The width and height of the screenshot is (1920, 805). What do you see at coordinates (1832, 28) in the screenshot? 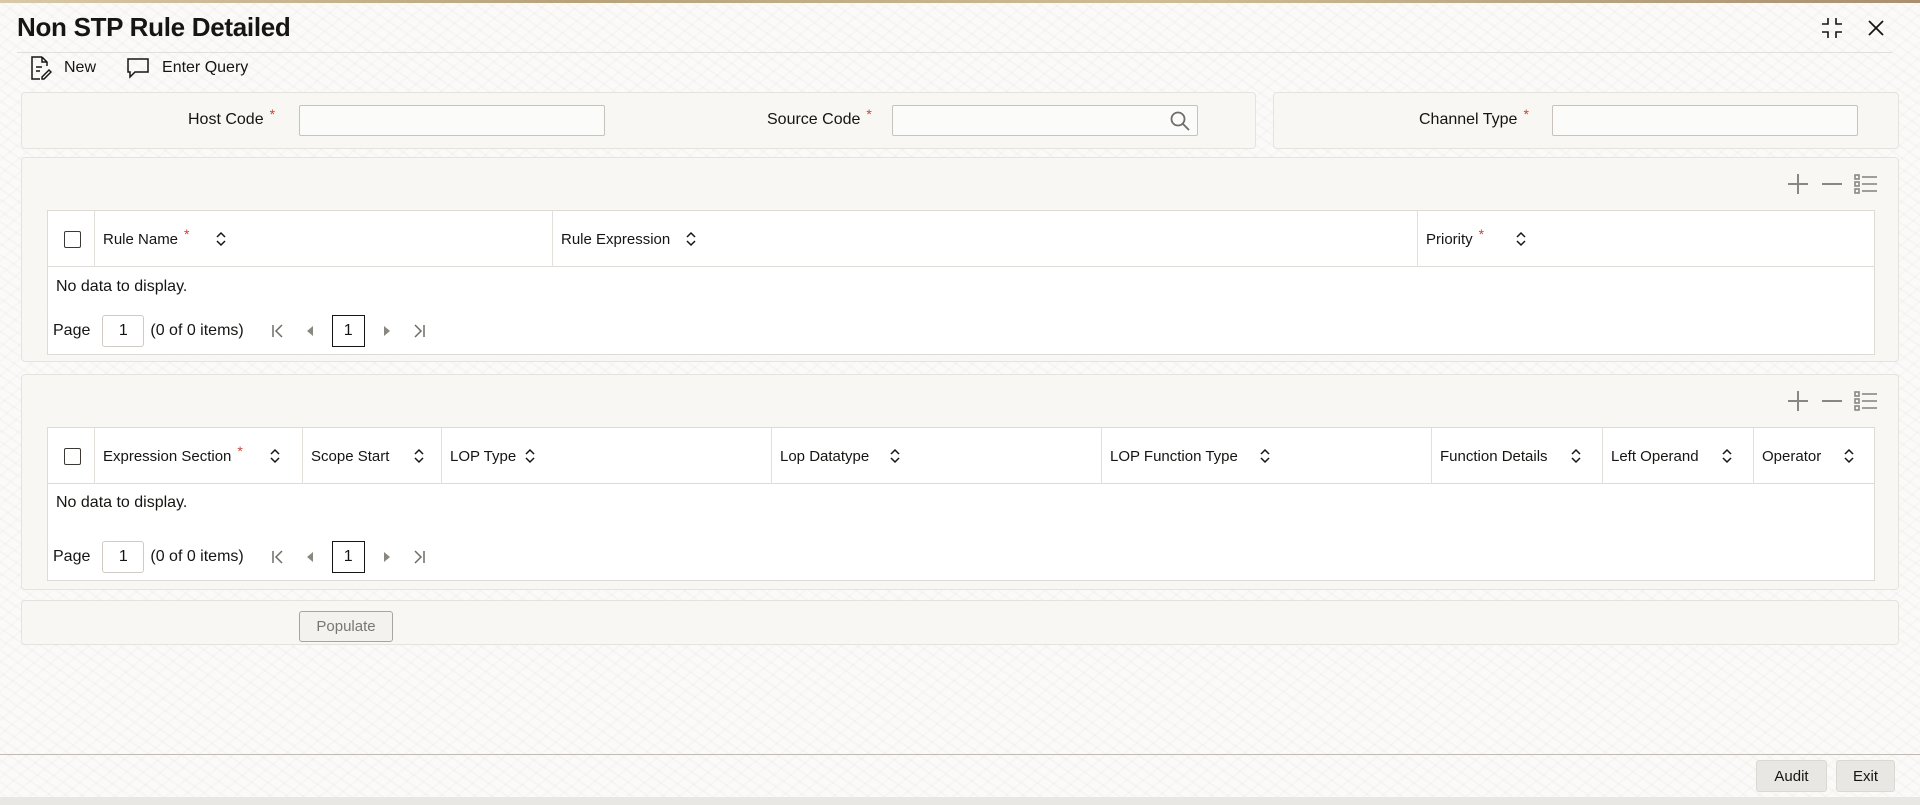
I see `minimize-icon` at bounding box center [1832, 28].